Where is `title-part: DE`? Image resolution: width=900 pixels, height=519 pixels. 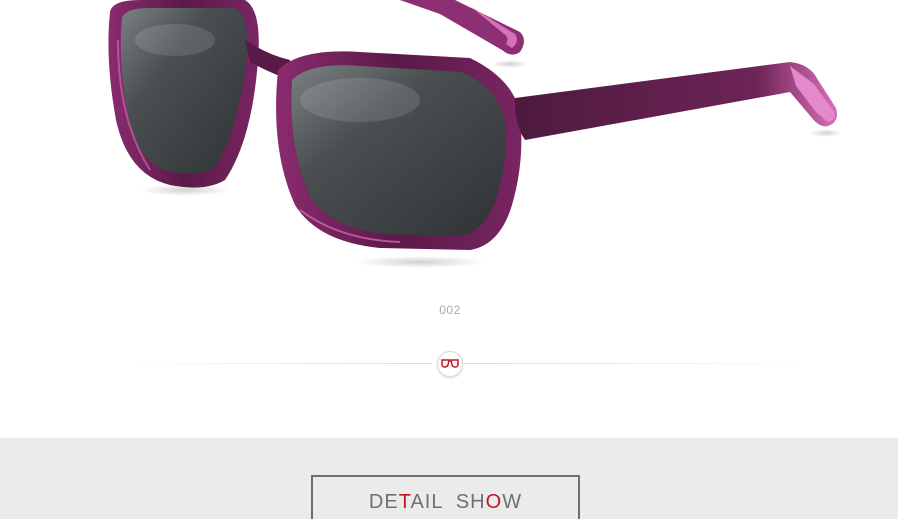 title-part: DE is located at coordinates (383, 502).